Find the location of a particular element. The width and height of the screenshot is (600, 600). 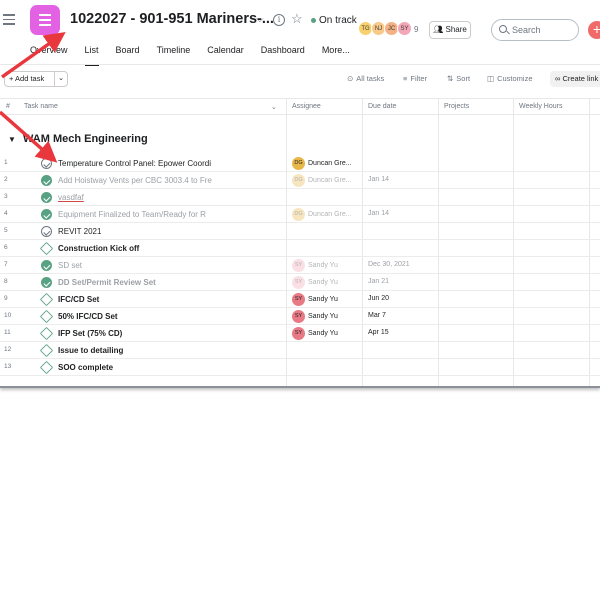

add-task-button: + Add task ⌄ is located at coordinates (36, 79).